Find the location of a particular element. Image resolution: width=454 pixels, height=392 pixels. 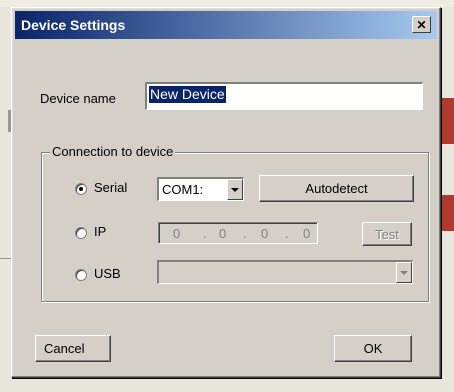

com-port-value: COM1: is located at coordinates (183, 189).